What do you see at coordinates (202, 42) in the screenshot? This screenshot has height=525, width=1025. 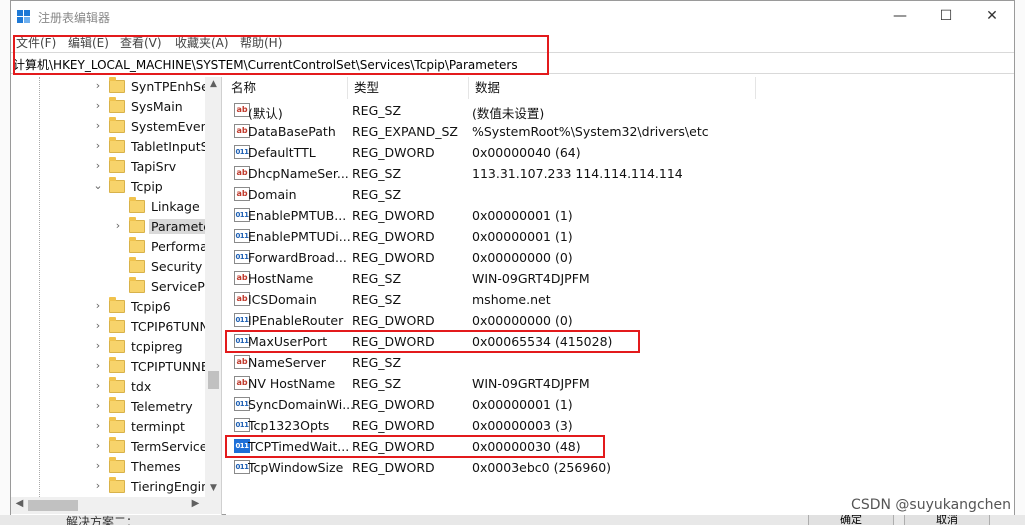 I see `menu-favorites: 收藏夹(A)` at bounding box center [202, 42].